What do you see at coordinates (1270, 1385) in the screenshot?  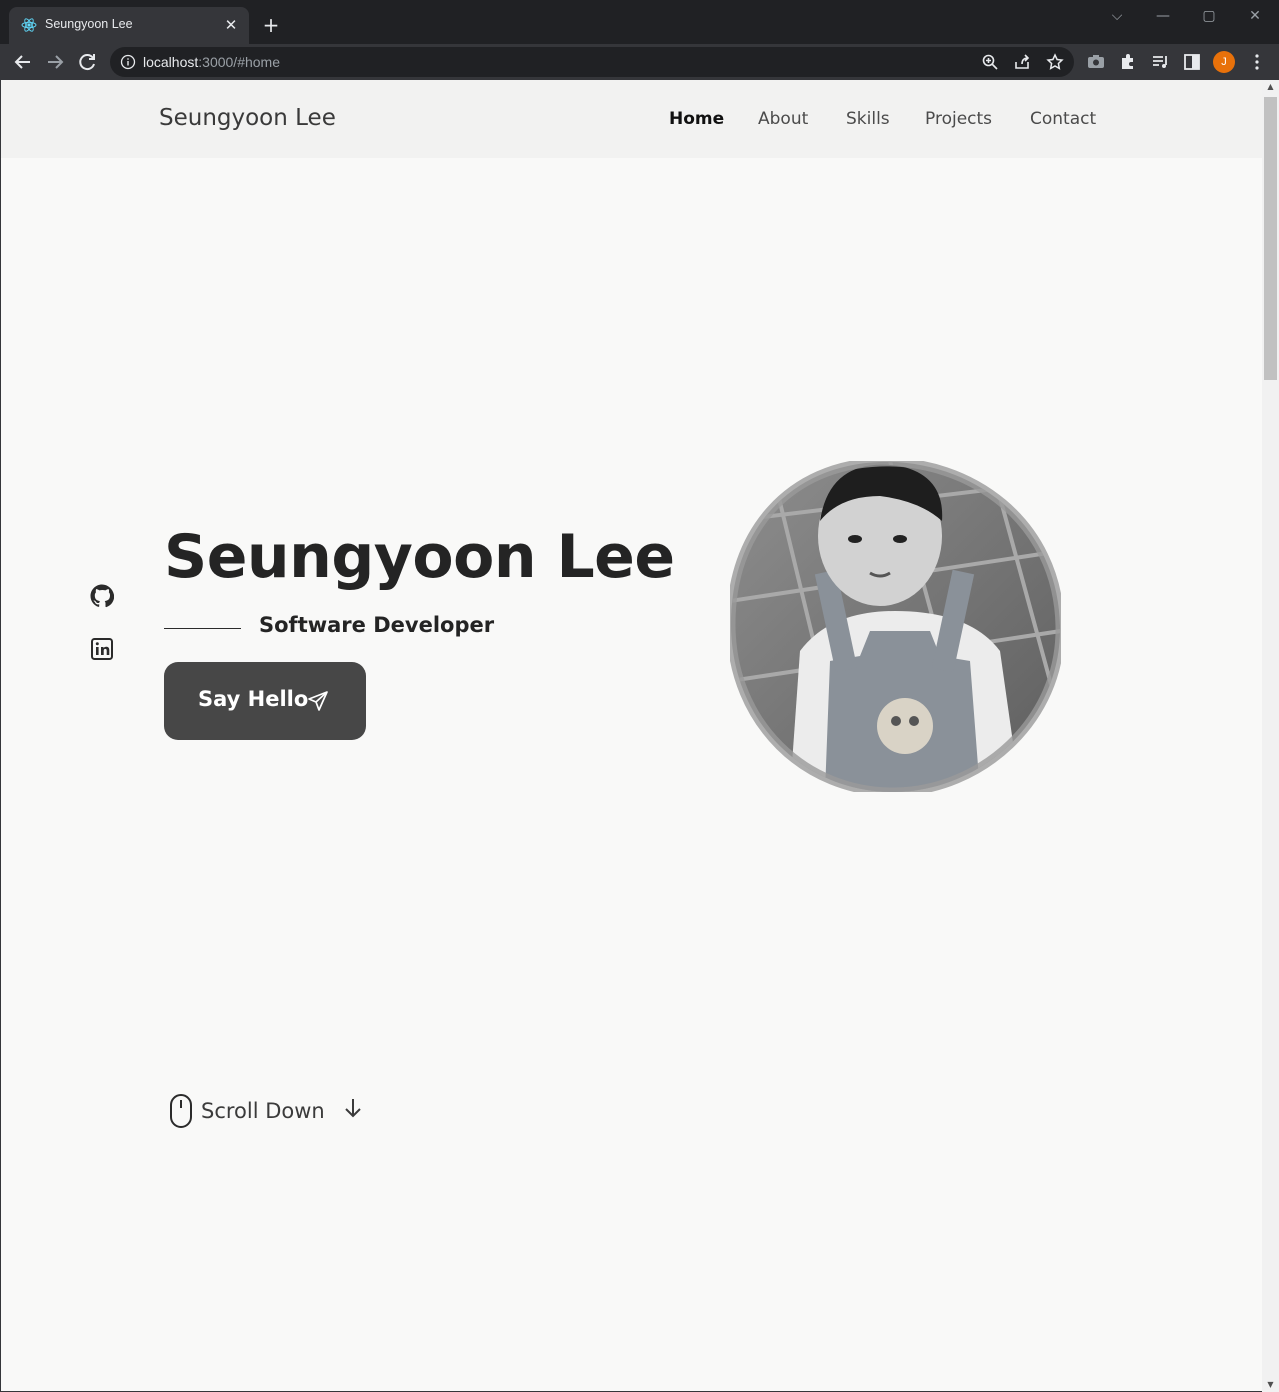 I see `scroll-down-arrow-icon: ▼` at bounding box center [1270, 1385].